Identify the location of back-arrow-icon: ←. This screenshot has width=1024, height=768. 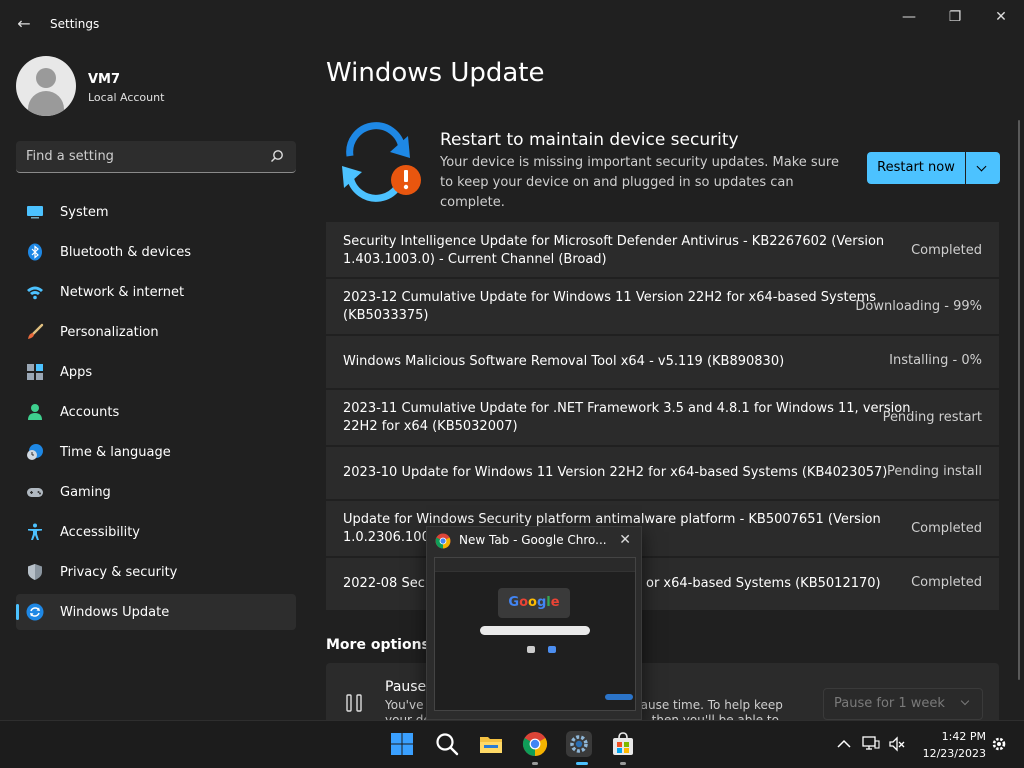
(24, 24).